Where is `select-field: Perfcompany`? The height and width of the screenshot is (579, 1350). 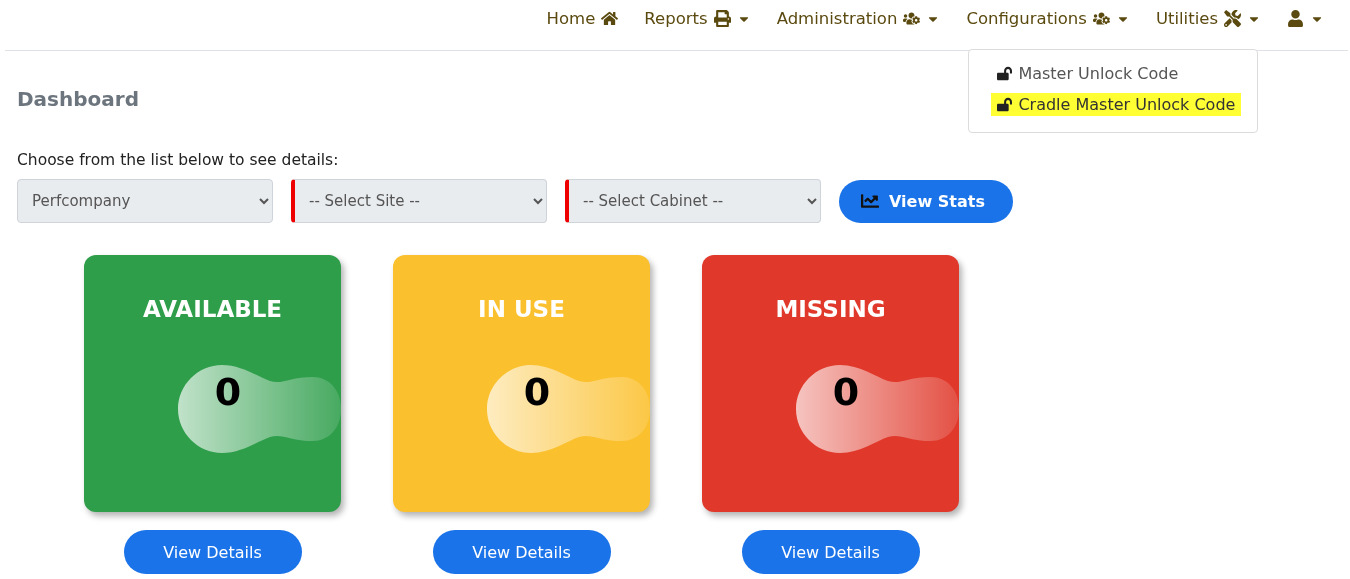
select-field: Perfcompany is located at coordinates (145, 201).